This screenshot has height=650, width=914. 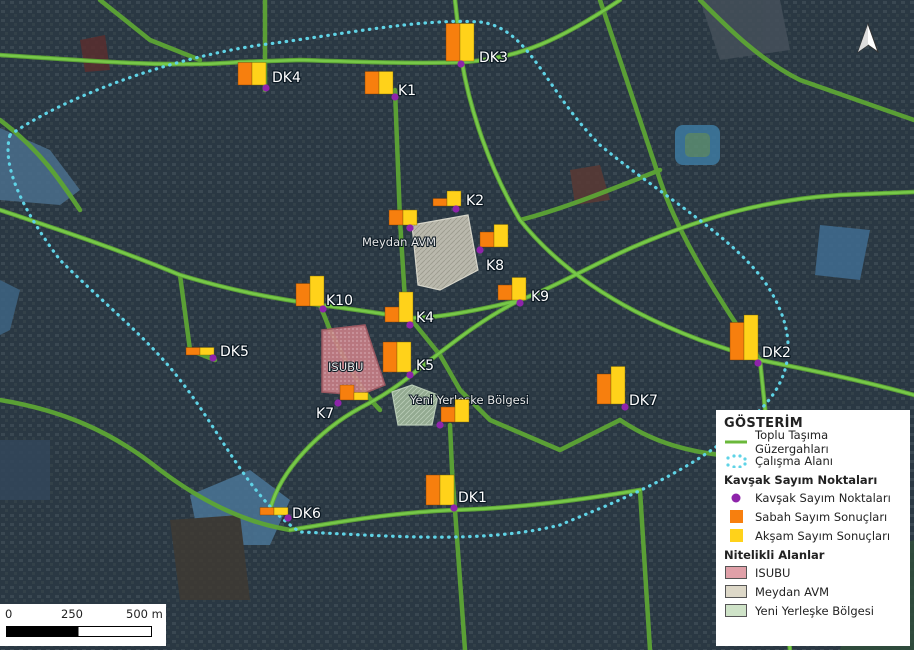 I want to click on legend-label: Yeni Yerleşke Bölgesi, so click(x=814, y=610).